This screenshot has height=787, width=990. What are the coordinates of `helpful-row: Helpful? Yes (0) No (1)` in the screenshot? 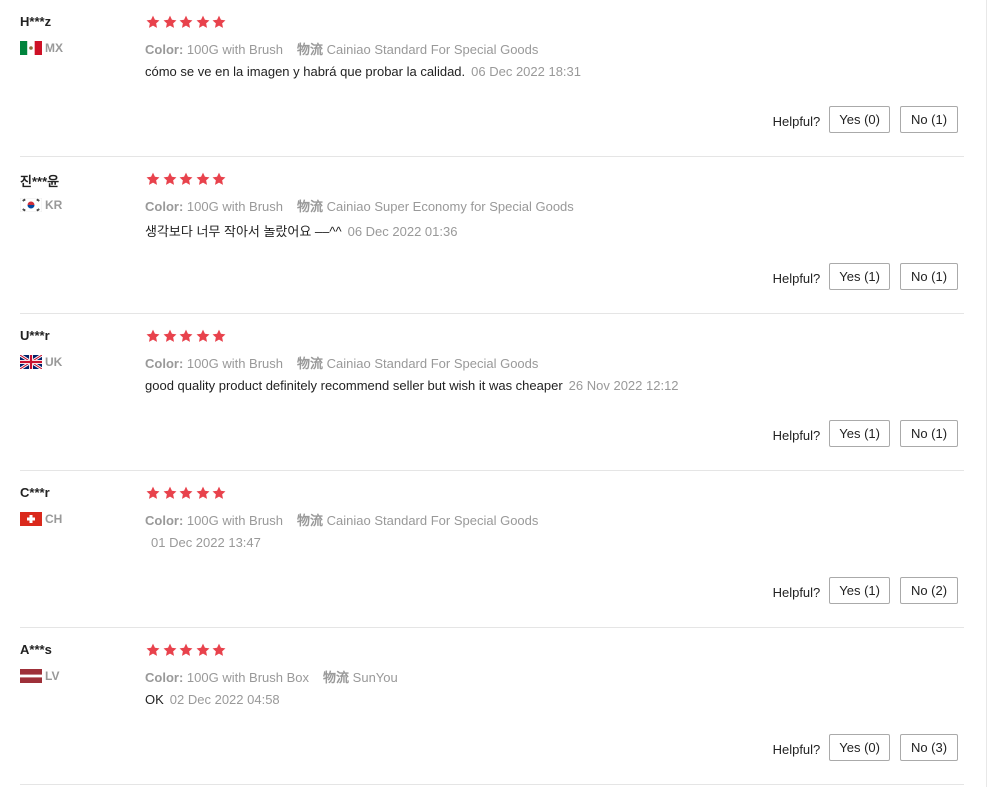 It's located at (865, 119).